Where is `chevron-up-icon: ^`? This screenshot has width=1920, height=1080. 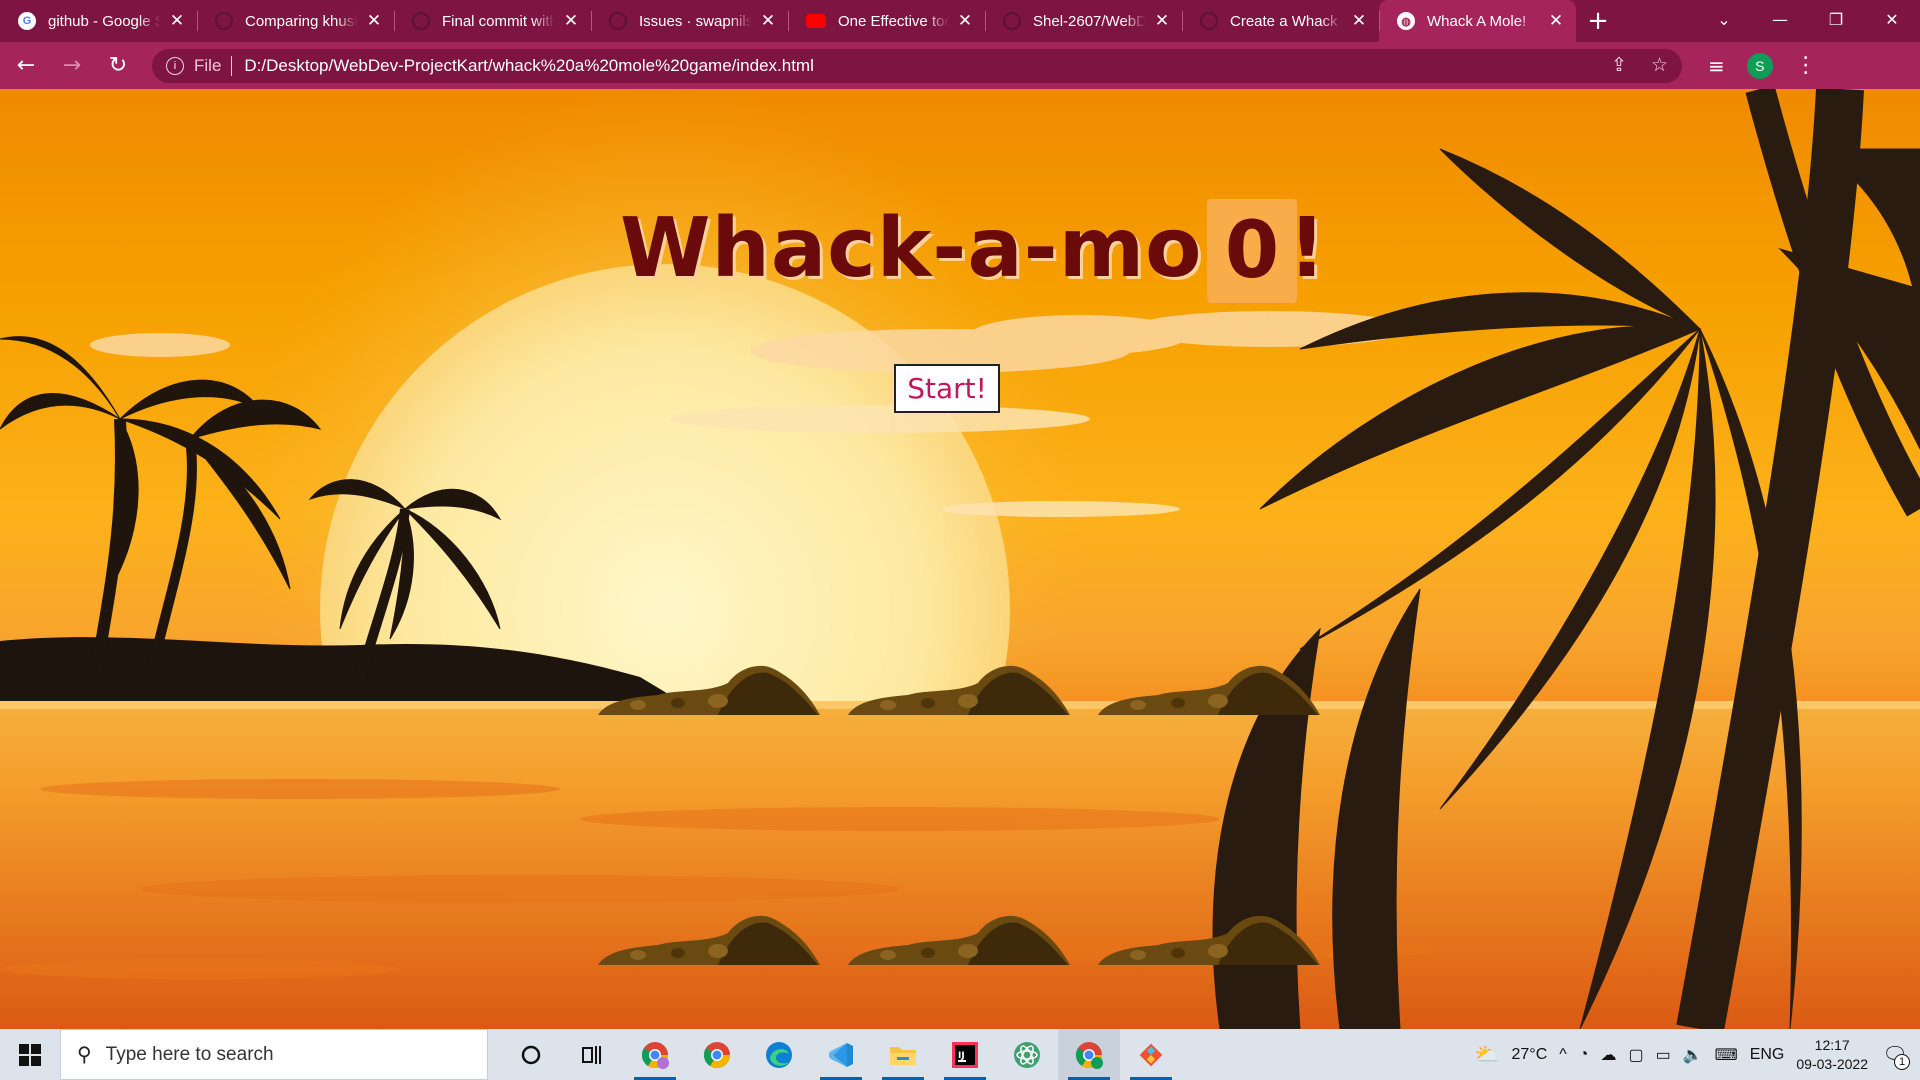 chevron-up-icon: ^ is located at coordinates (1563, 1055).